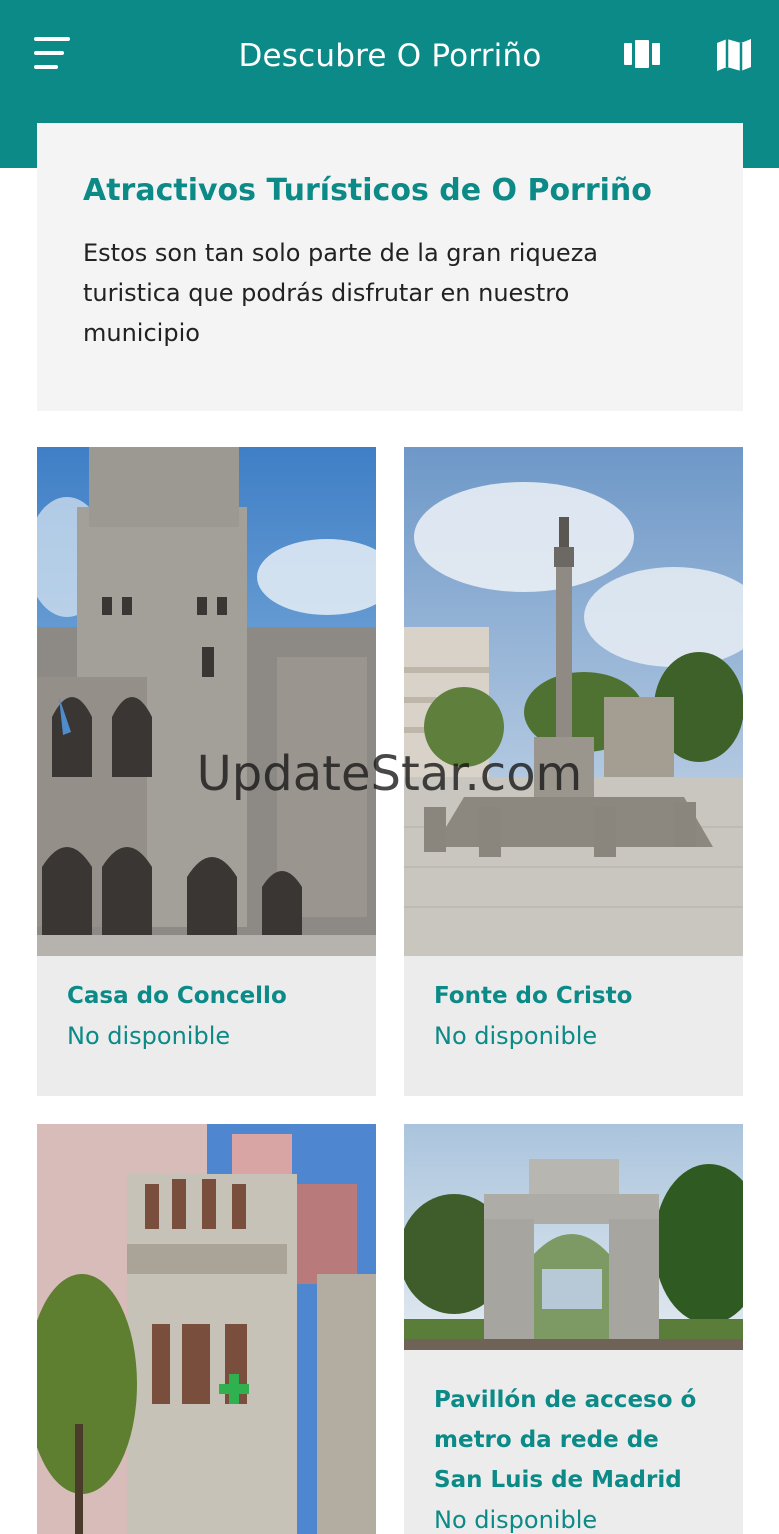 The image size is (779, 1534). Describe the element at coordinates (367, 190) in the screenshot. I see `intro-title: Atractivos Turísticos de O Porriño` at that location.